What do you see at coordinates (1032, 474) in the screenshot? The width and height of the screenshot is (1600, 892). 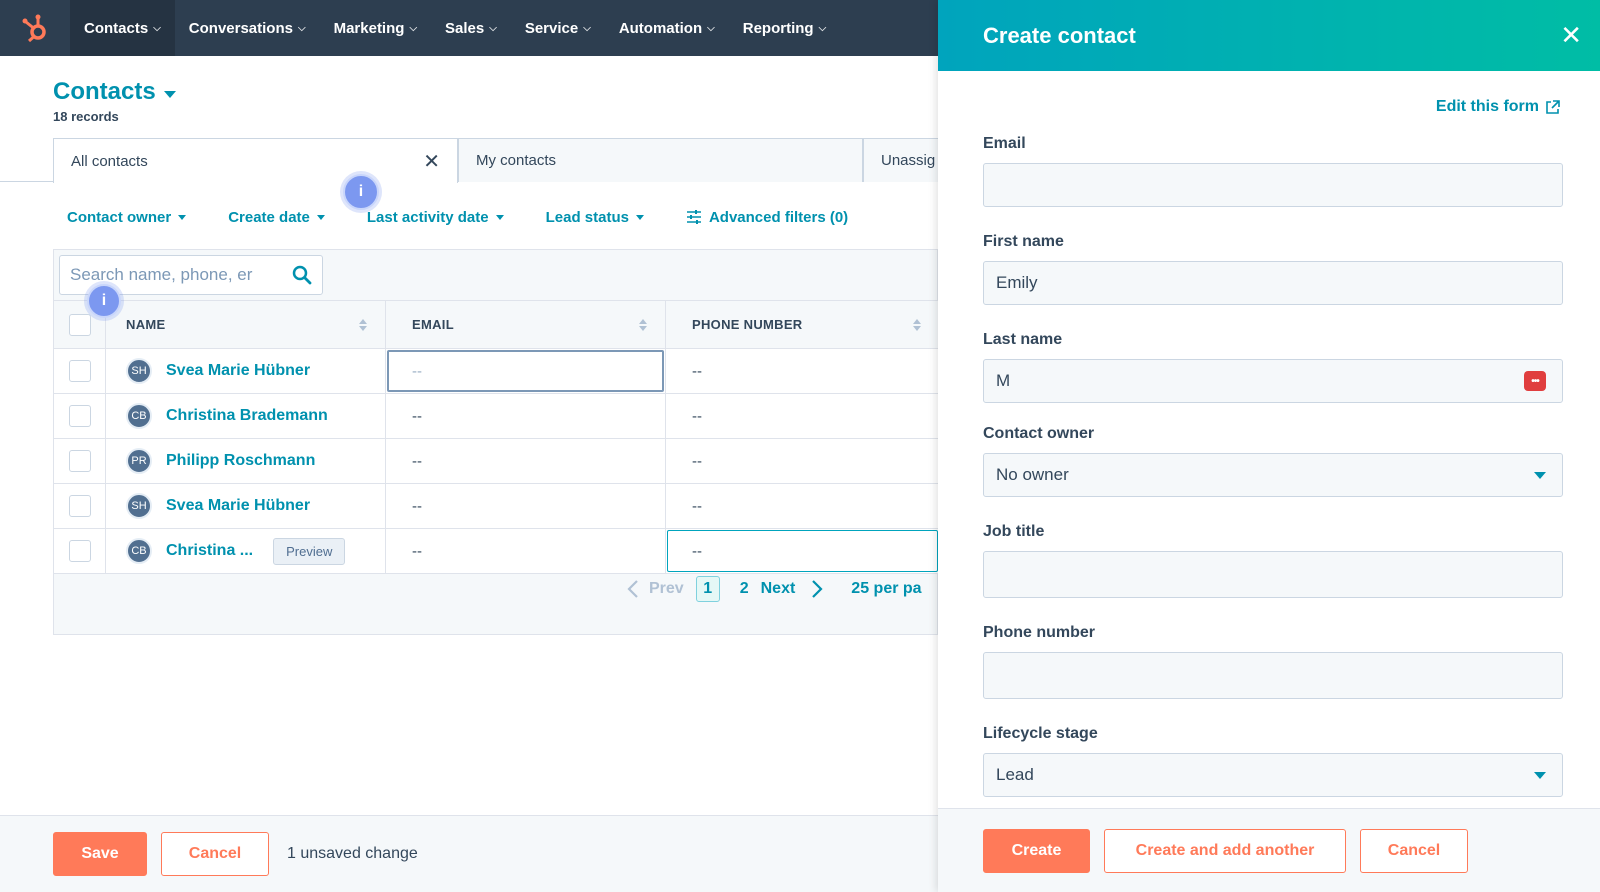 I see `field-value: No owner` at bounding box center [1032, 474].